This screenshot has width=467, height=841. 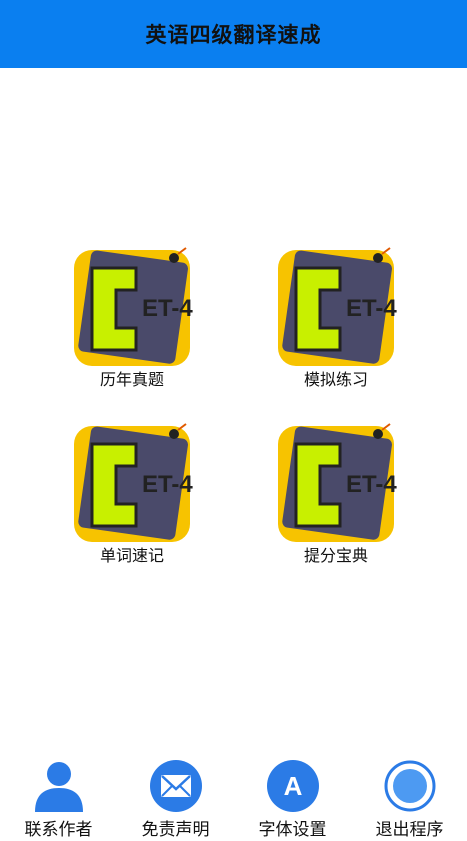 I want to click on nav-label: 字体设置, so click(x=292, y=830).